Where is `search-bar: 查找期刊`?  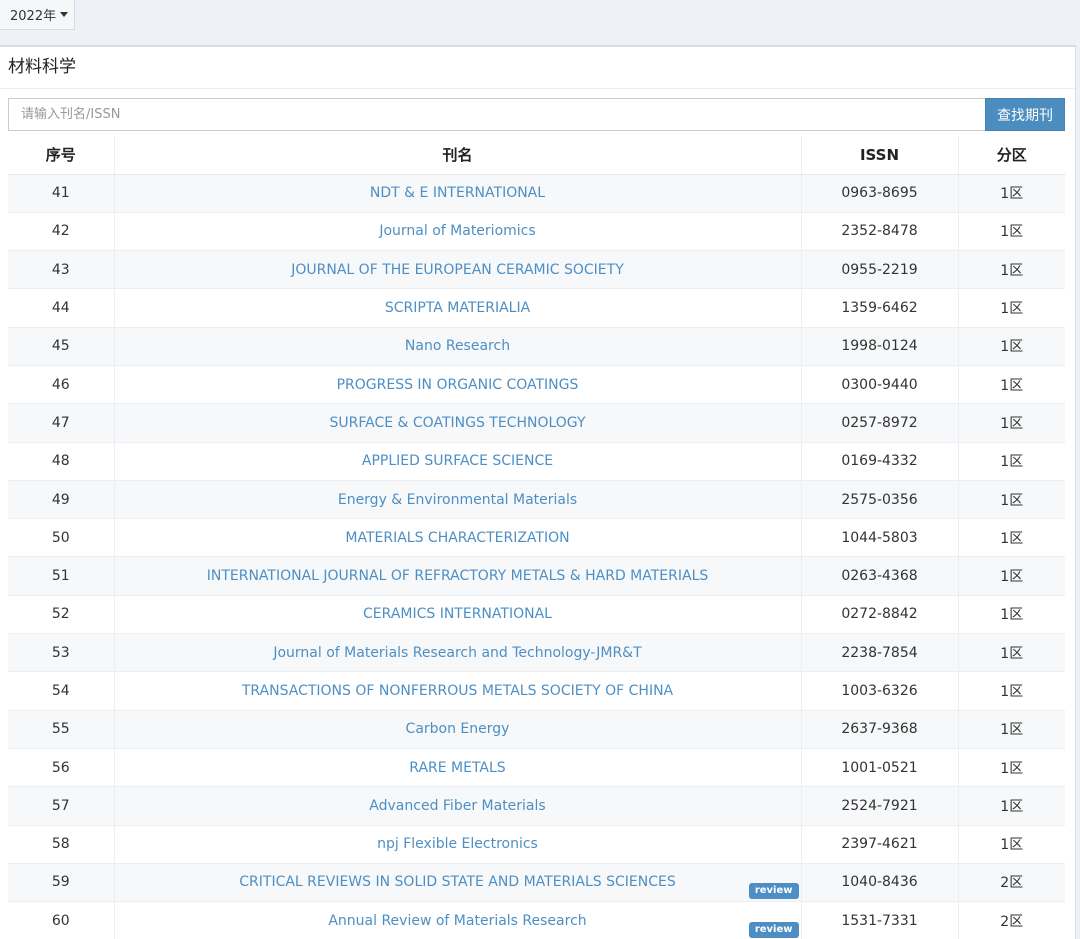 search-bar: 查找期刊 is located at coordinates (536, 114).